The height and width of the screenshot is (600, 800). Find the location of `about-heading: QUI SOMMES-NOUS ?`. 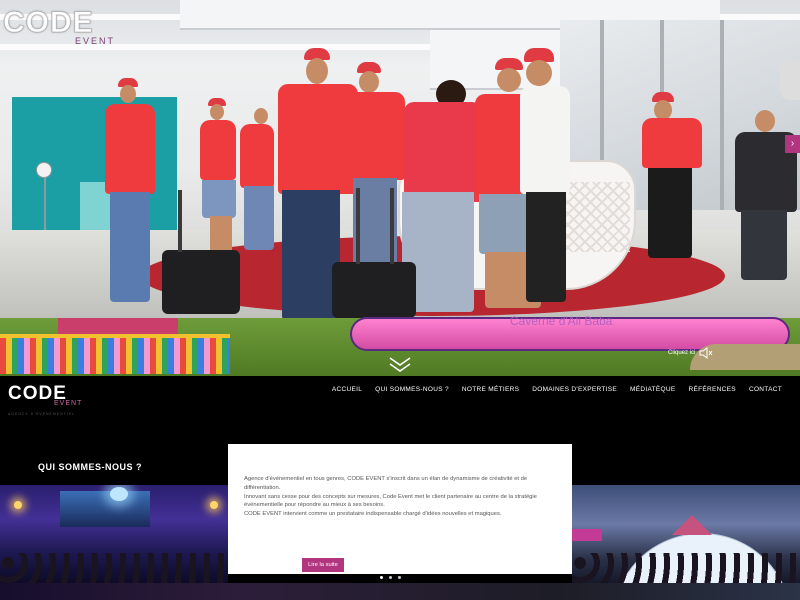

about-heading: QUI SOMMES-NOUS ? is located at coordinates (90, 467).